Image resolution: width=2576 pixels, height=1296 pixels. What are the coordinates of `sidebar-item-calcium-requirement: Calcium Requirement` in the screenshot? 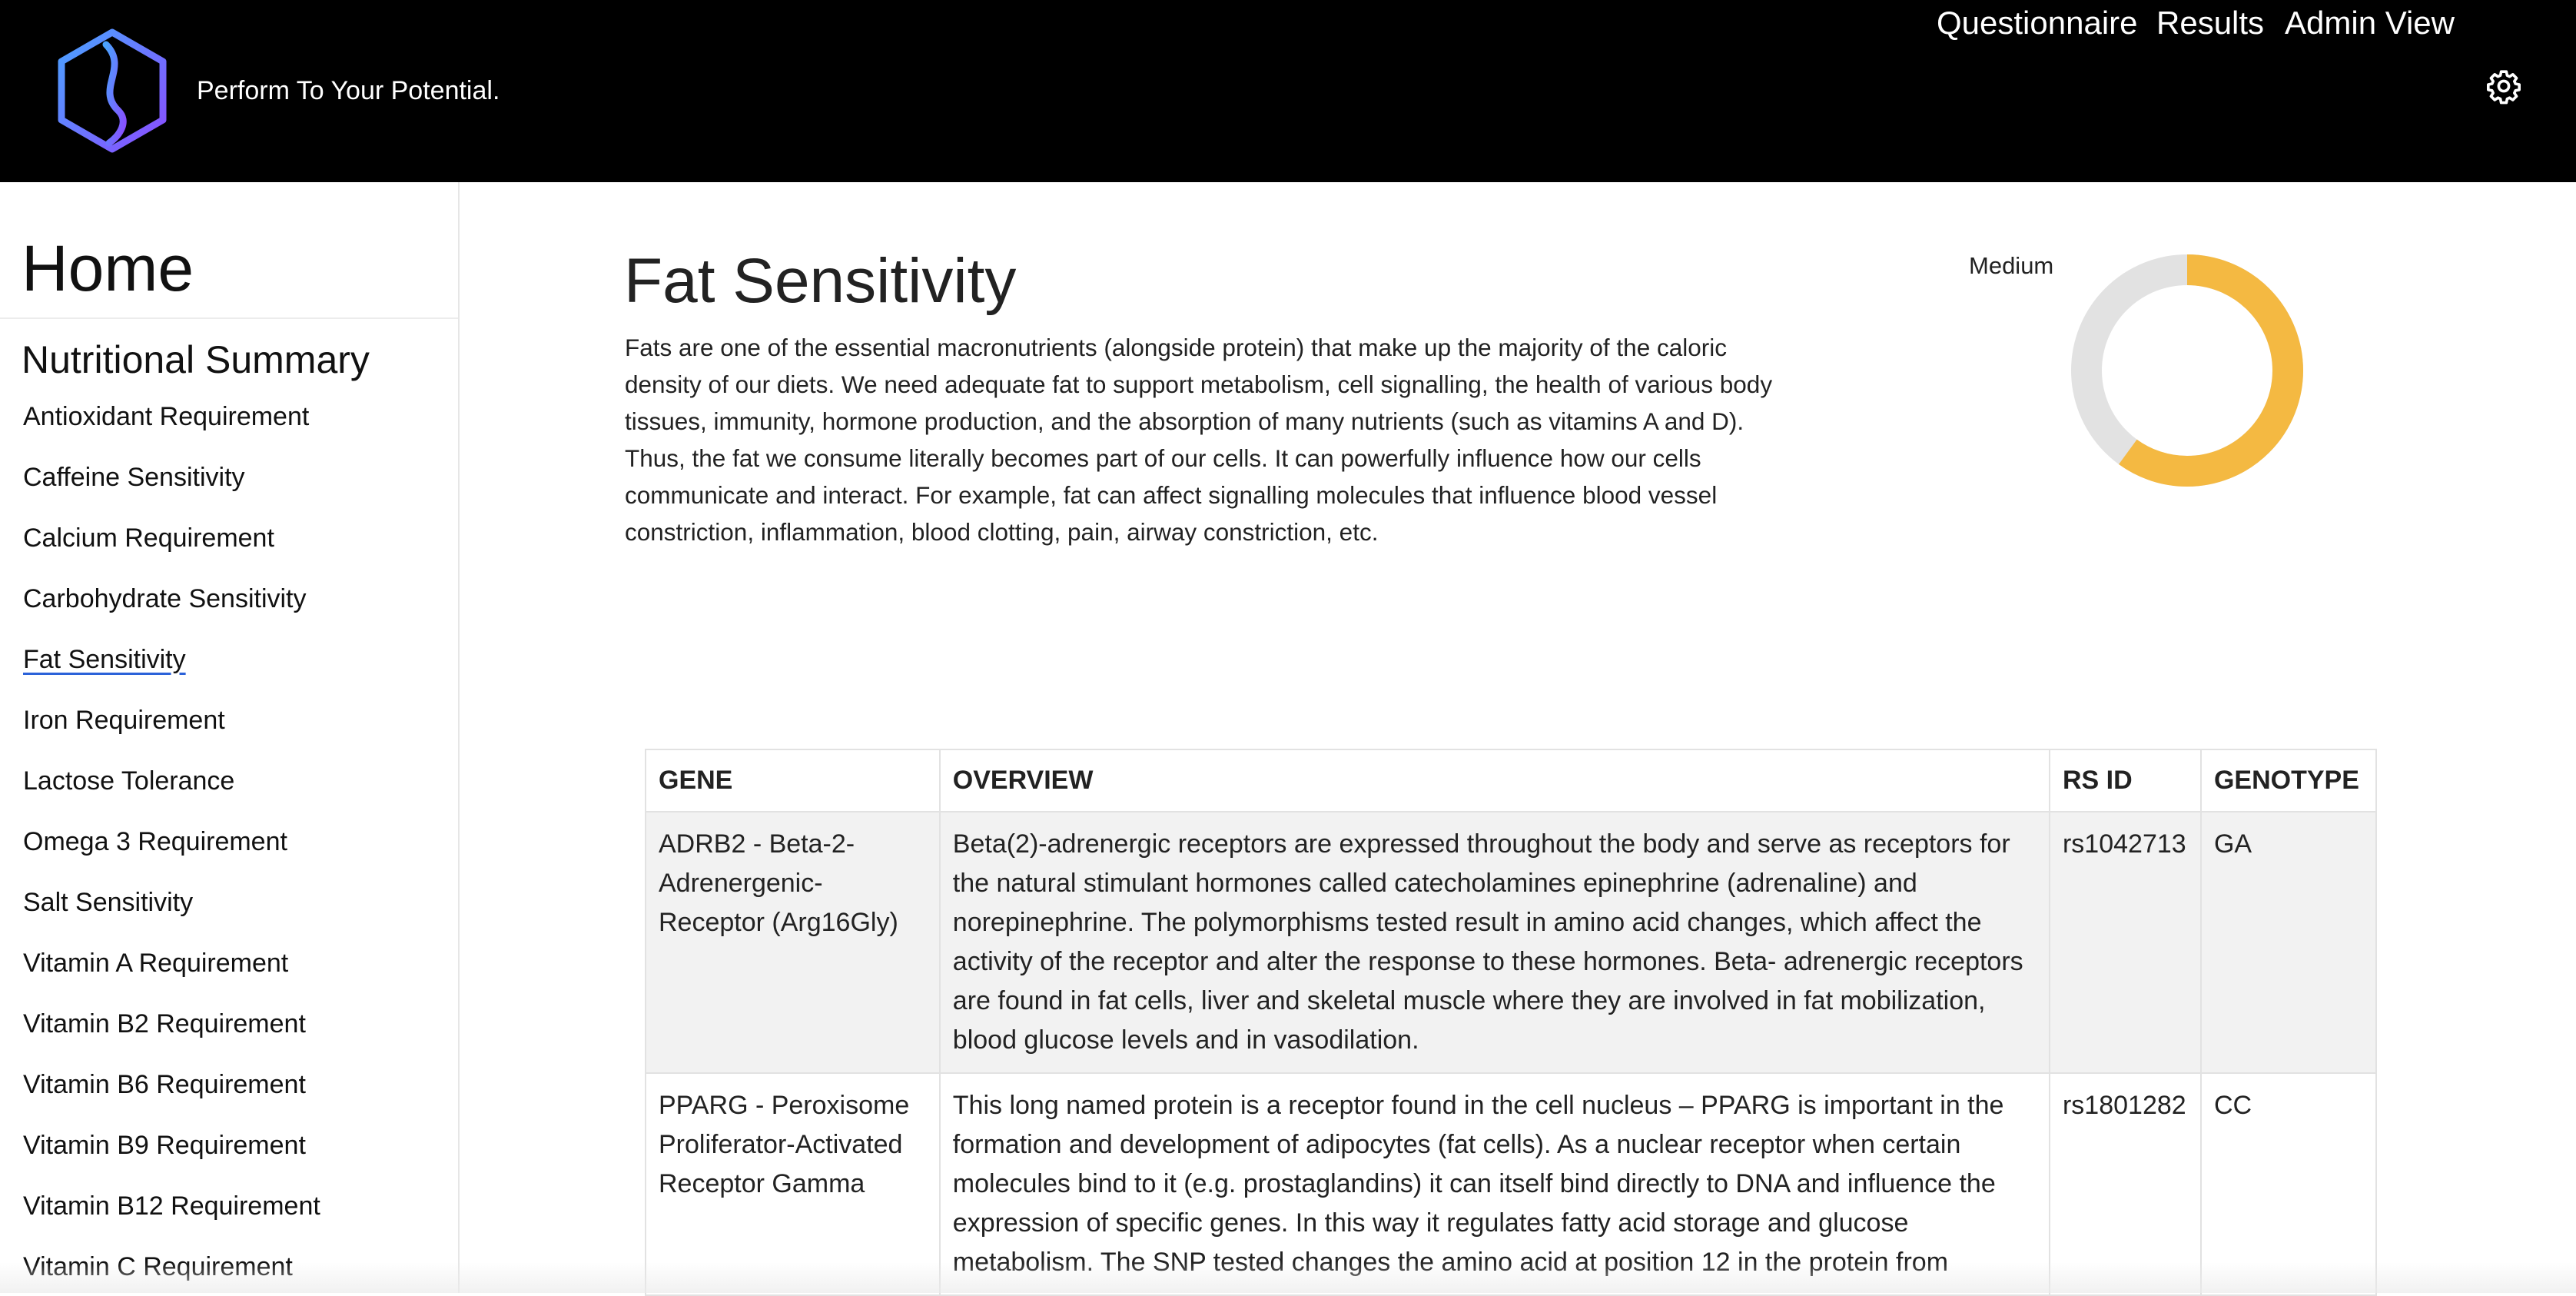 It's located at (171, 549).